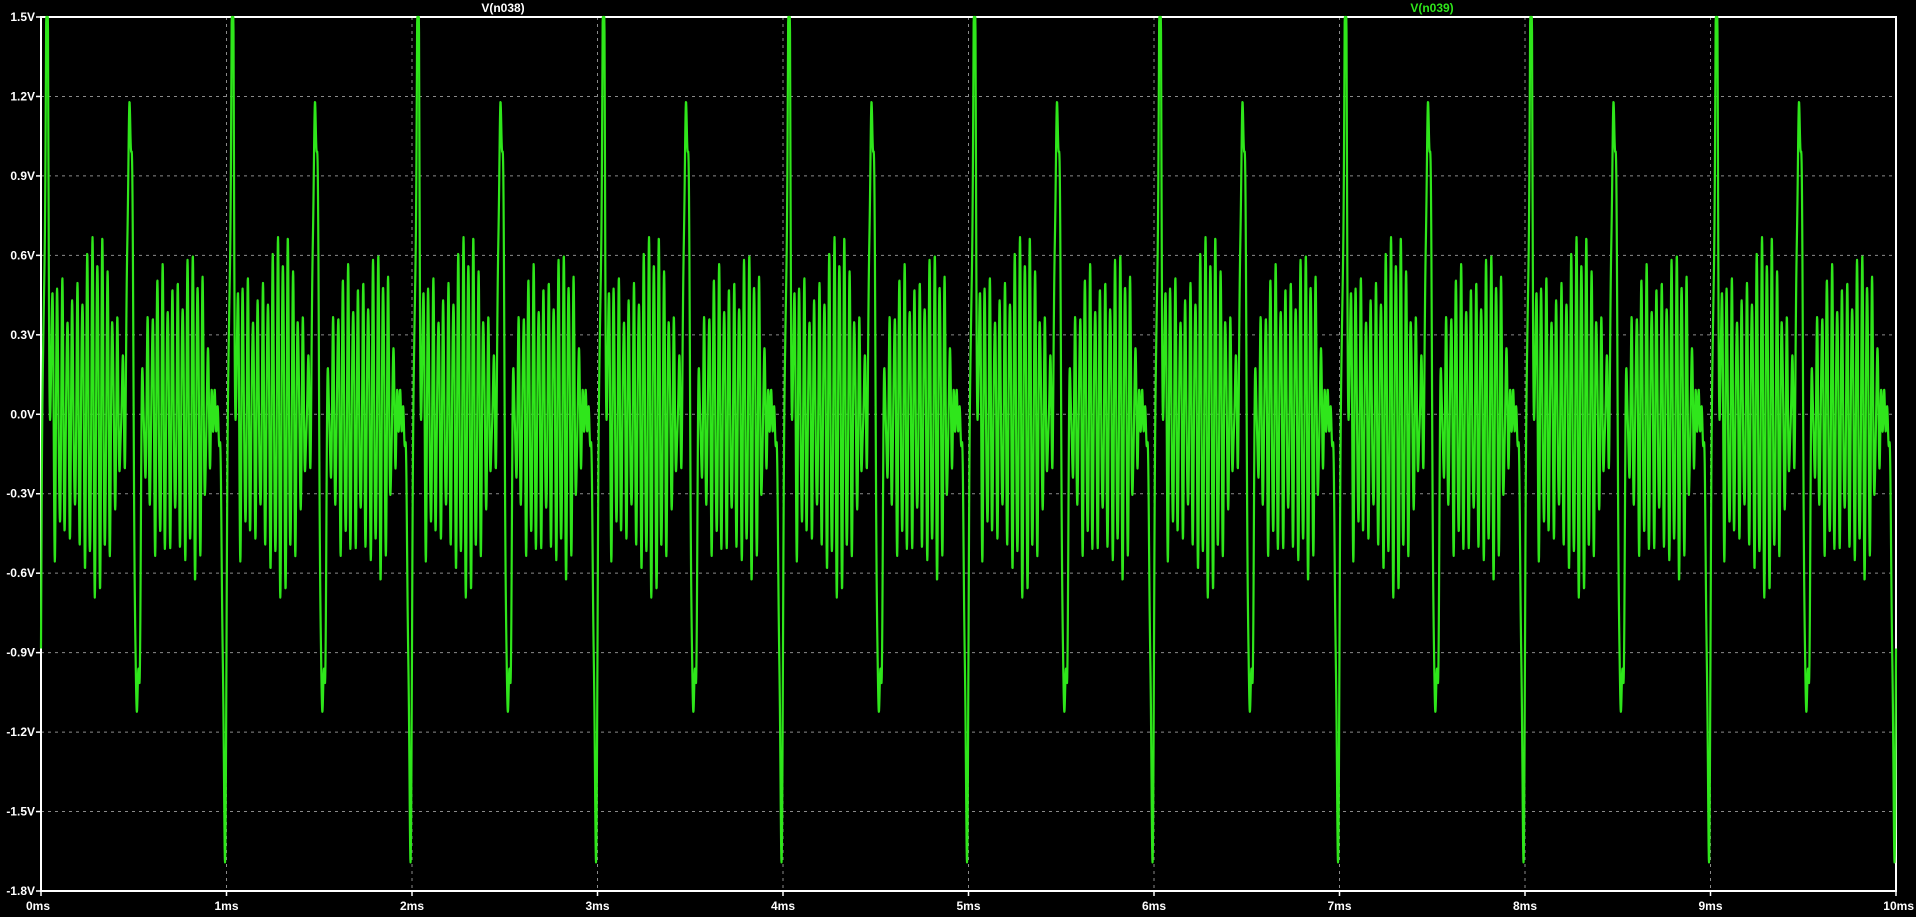 The image size is (1916, 917). What do you see at coordinates (1431, 8) in the screenshot?
I see `trace-label-v-n039: V(n039)` at bounding box center [1431, 8].